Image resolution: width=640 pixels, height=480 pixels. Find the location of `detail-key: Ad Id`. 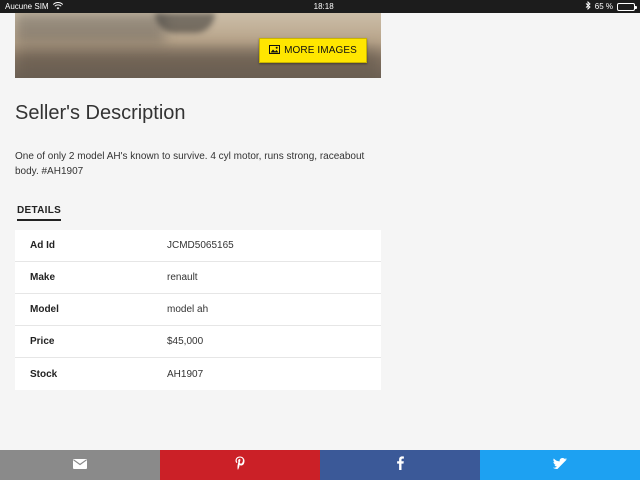

detail-key: Ad Id is located at coordinates (42, 245).